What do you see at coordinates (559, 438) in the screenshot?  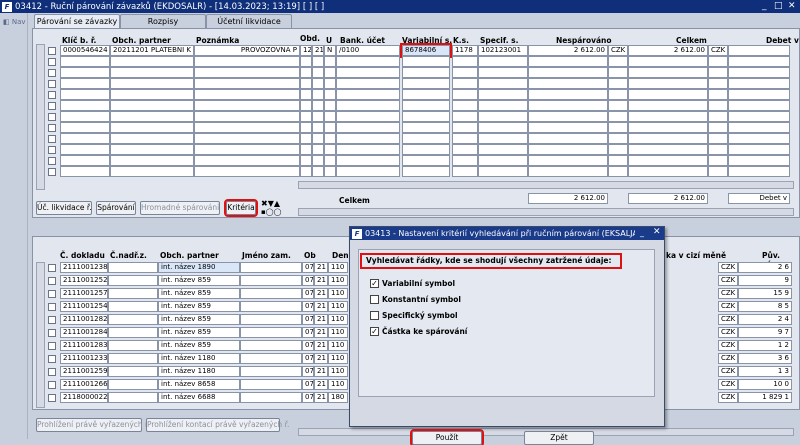 I see `back-button: Zpět` at bounding box center [559, 438].